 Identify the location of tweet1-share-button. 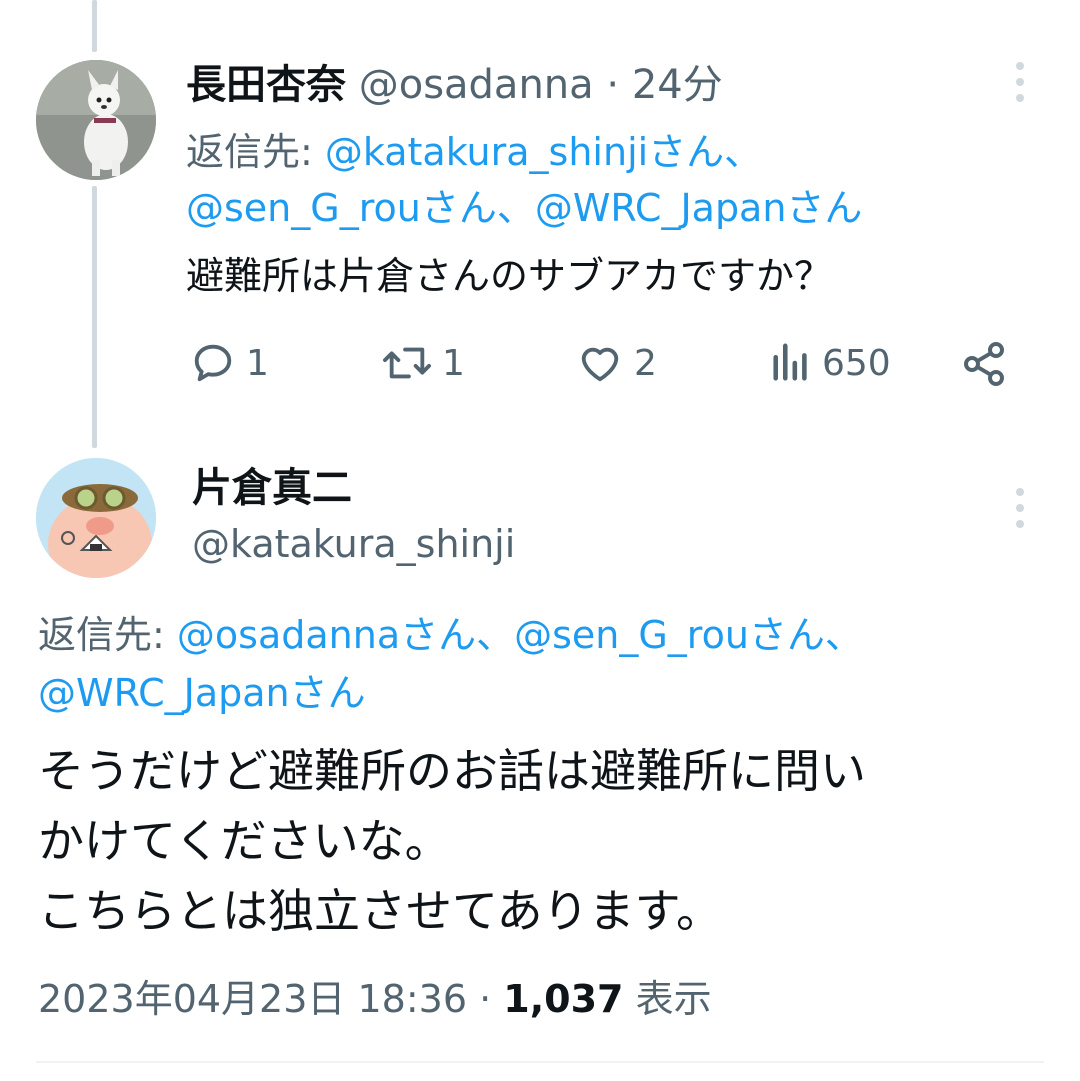
(984, 366).